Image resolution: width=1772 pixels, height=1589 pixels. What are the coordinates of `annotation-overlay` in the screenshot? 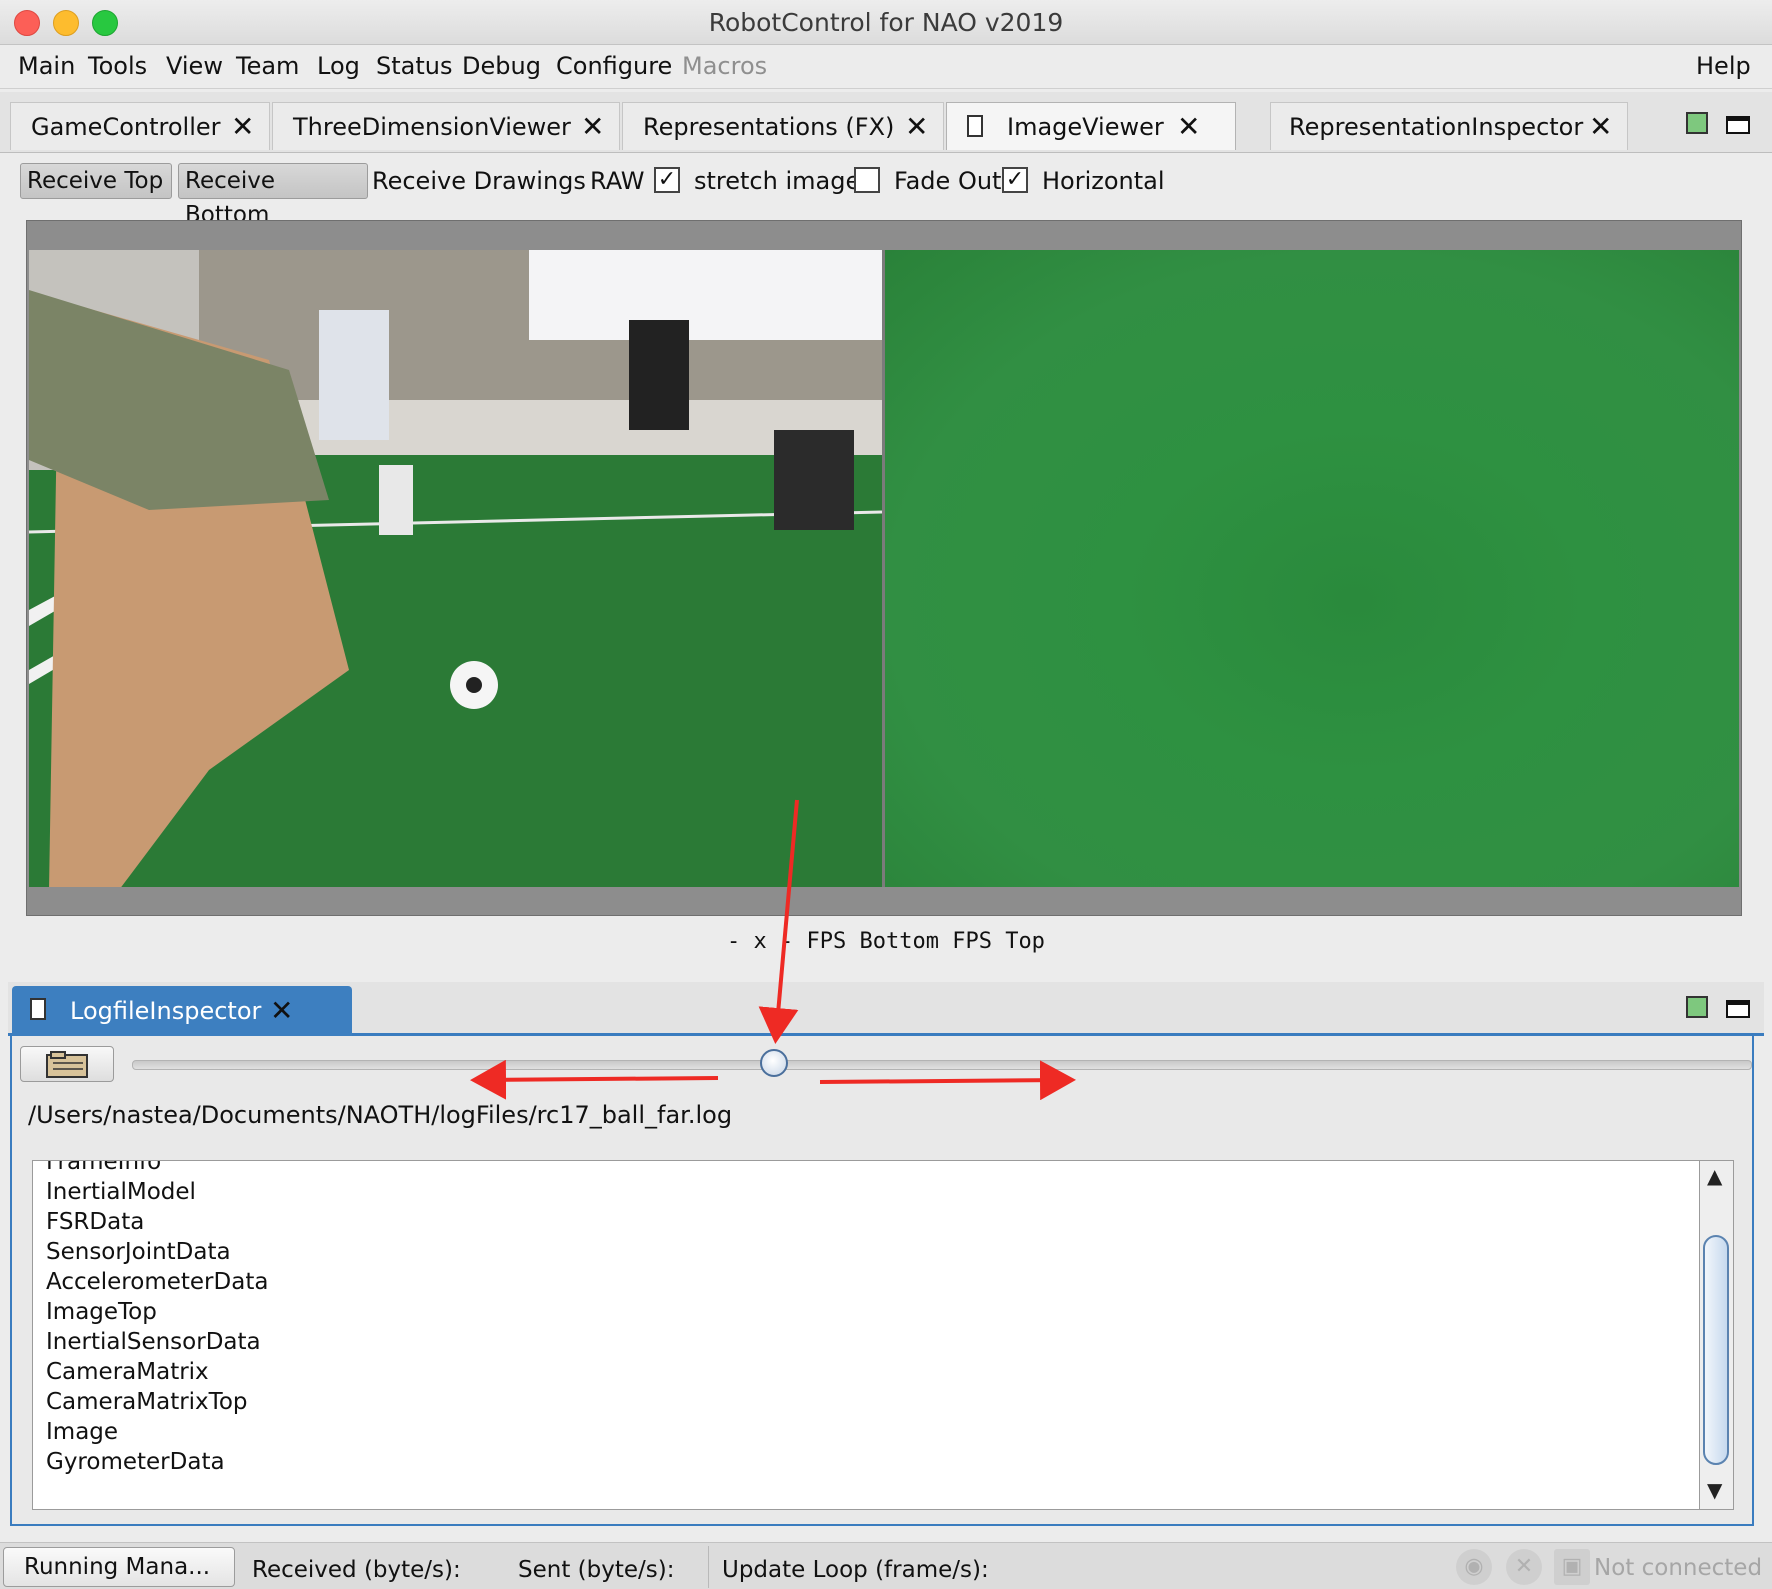 It's located at (773, 950).